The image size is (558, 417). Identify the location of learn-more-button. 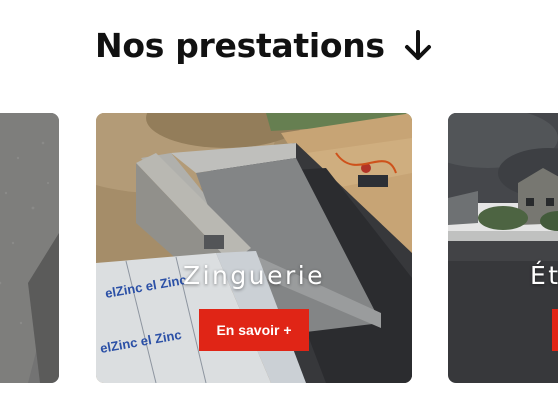
(555, 330).